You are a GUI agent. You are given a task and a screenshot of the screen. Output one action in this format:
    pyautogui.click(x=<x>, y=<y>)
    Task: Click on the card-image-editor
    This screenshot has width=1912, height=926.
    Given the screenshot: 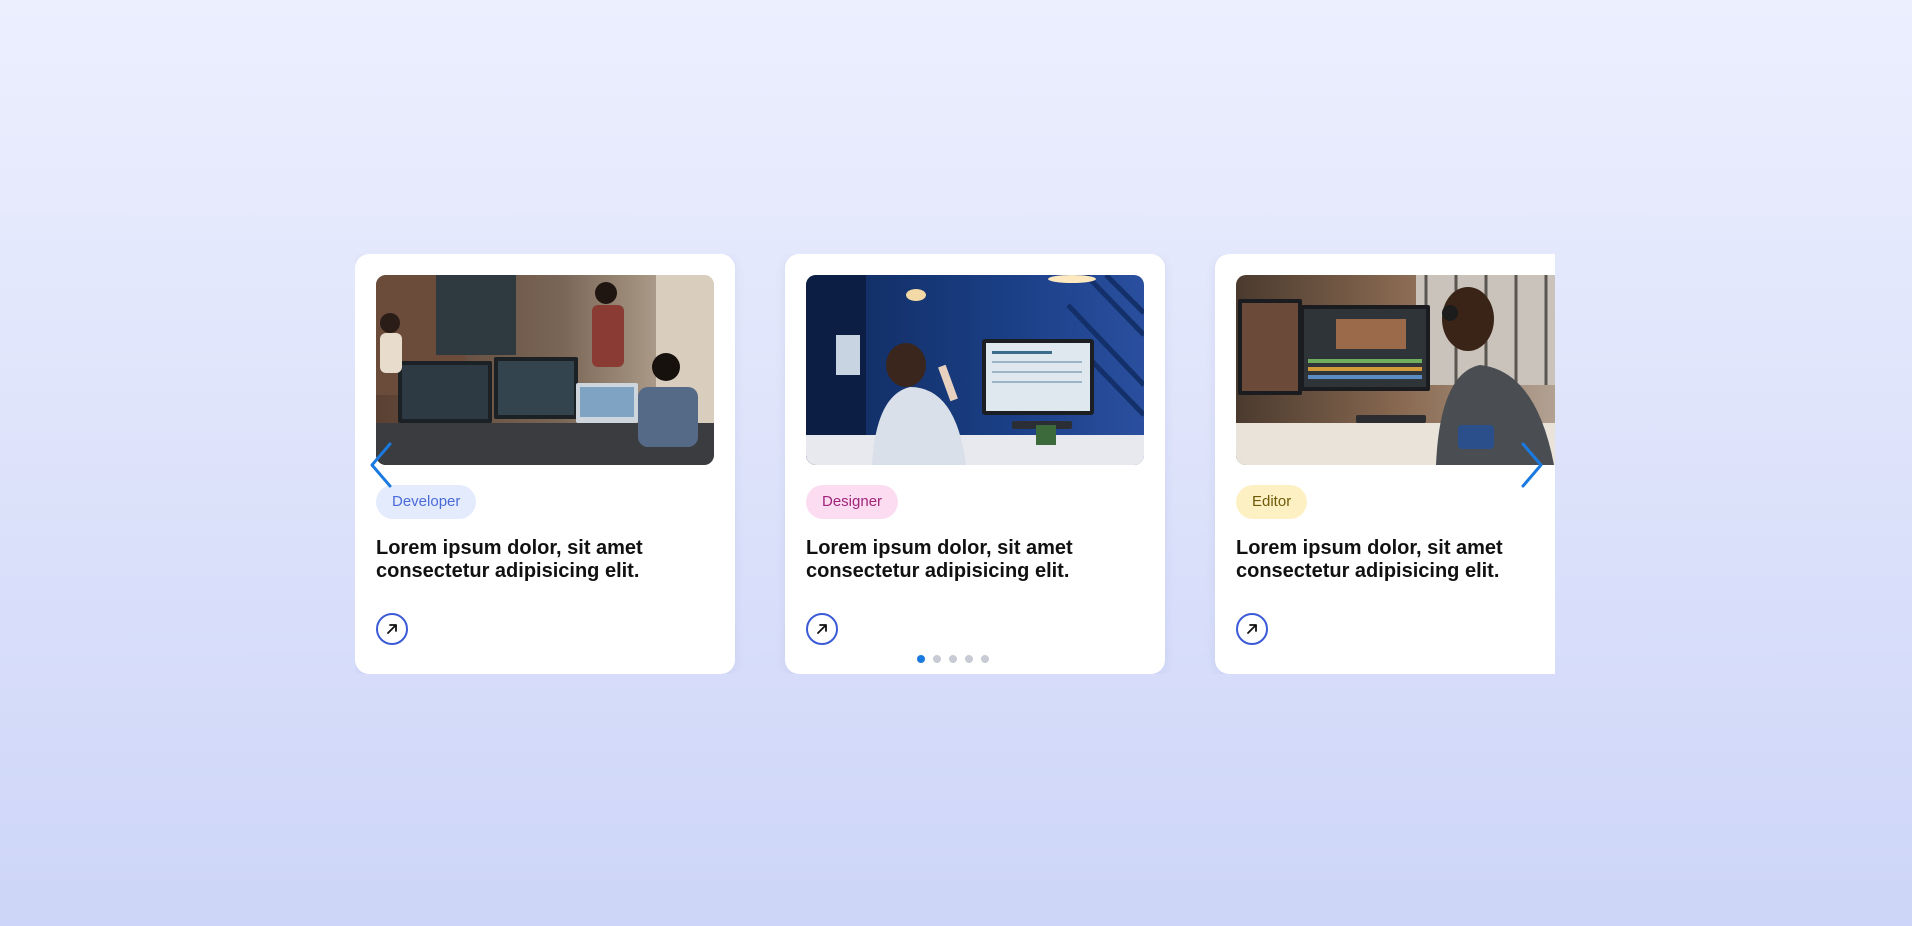 What is the action you would take?
    pyautogui.click(x=1395, y=370)
    